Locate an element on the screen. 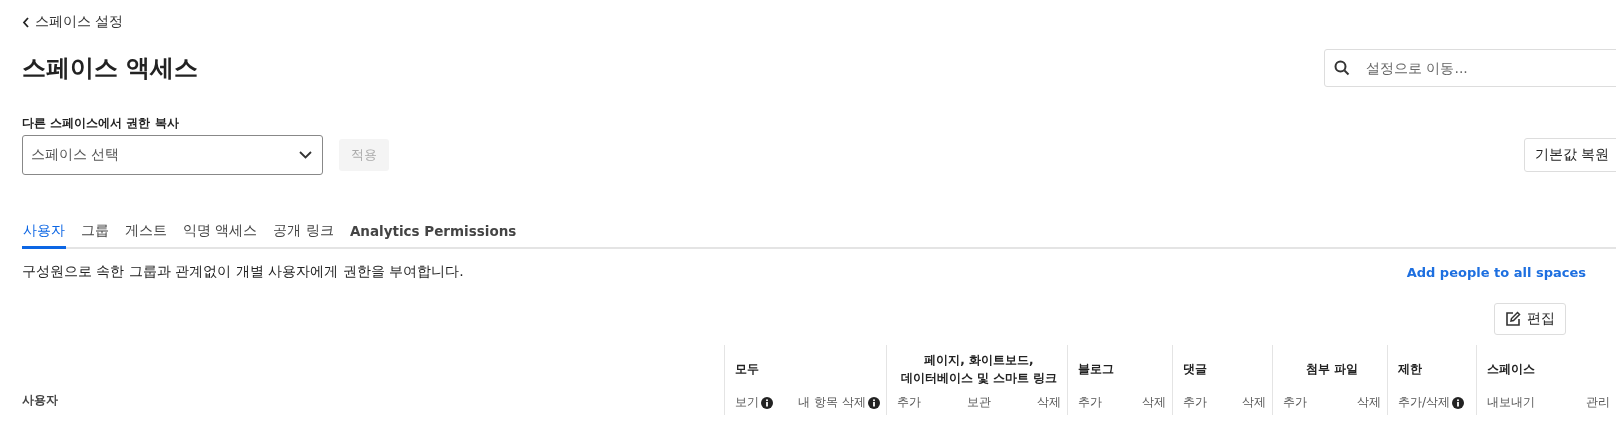 This screenshot has height=434, width=1616. column-group-header: 모두 is located at coordinates (747, 369).